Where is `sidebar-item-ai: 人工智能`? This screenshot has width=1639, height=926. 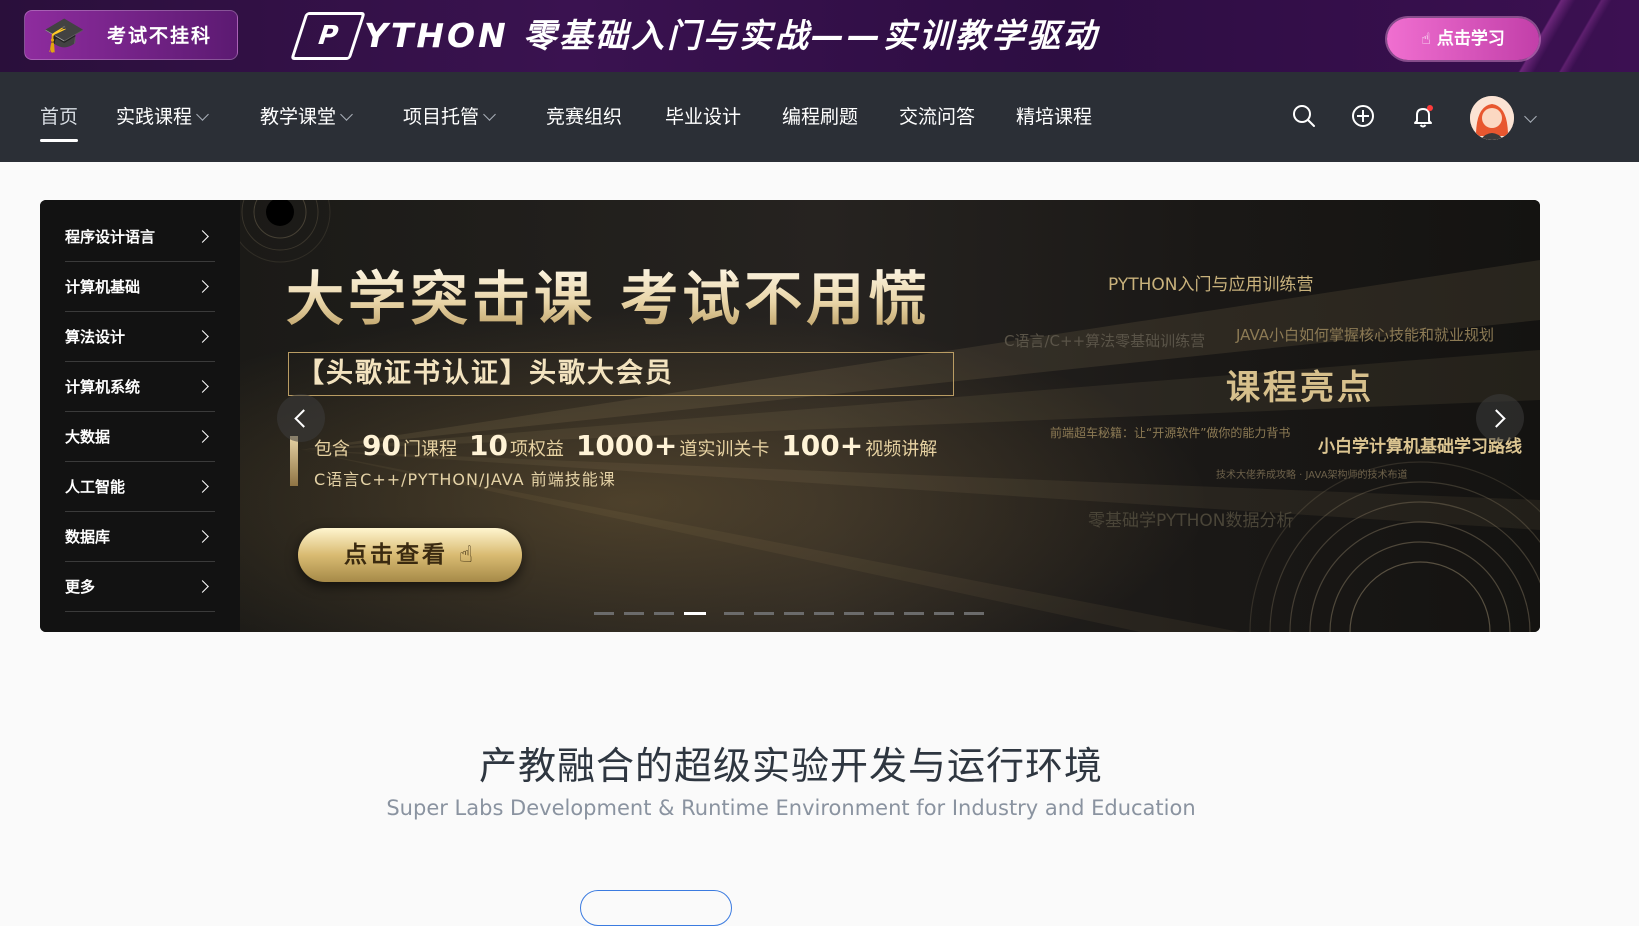 sidebar-item-ai: 人工智能 is located at coordinates (140, 487).